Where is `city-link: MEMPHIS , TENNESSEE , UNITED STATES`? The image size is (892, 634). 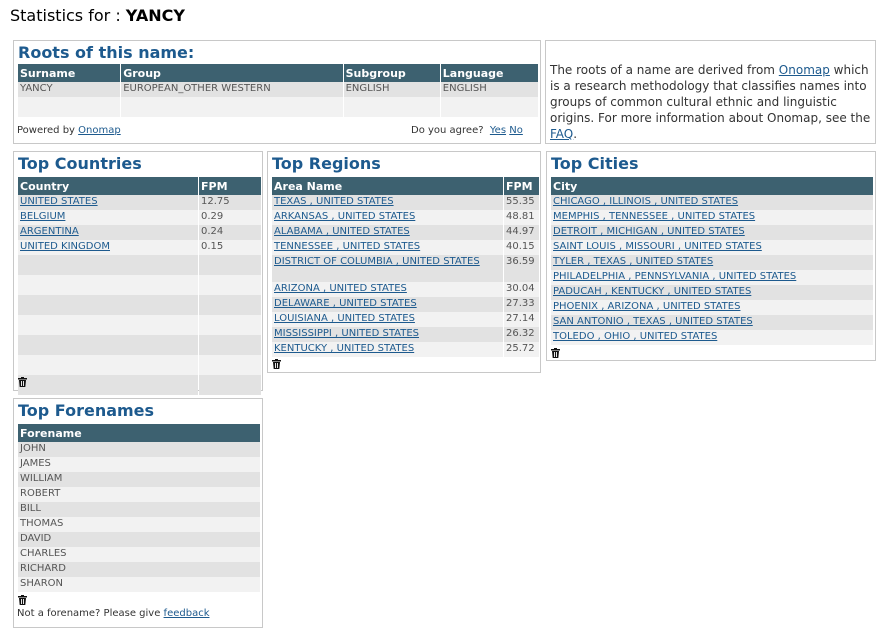 city-link: MEMPHIS , TENNESSEE , UNITED STATES is located at coordinates (654, 216).